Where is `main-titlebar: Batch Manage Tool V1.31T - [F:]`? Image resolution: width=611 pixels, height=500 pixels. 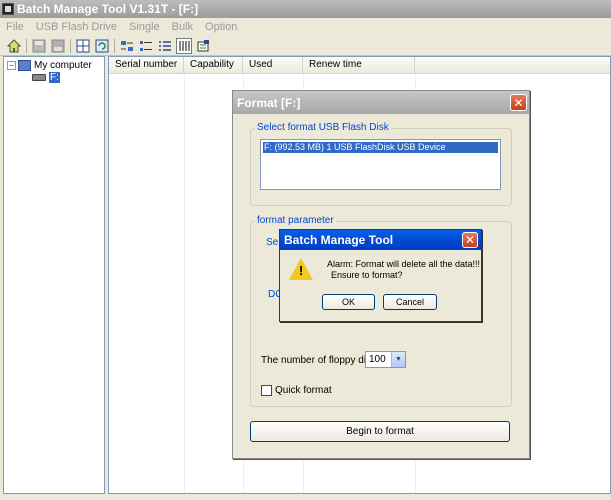 main-titlebar: Batch Manage Tool V1.31T - [F:] is located at coordinates (305, 9).